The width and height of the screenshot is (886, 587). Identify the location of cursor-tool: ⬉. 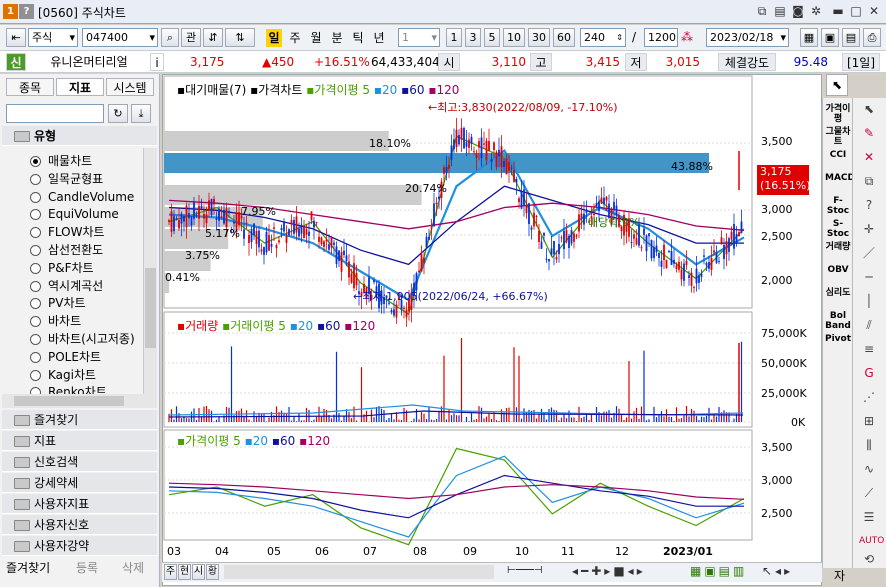
(837, 85).